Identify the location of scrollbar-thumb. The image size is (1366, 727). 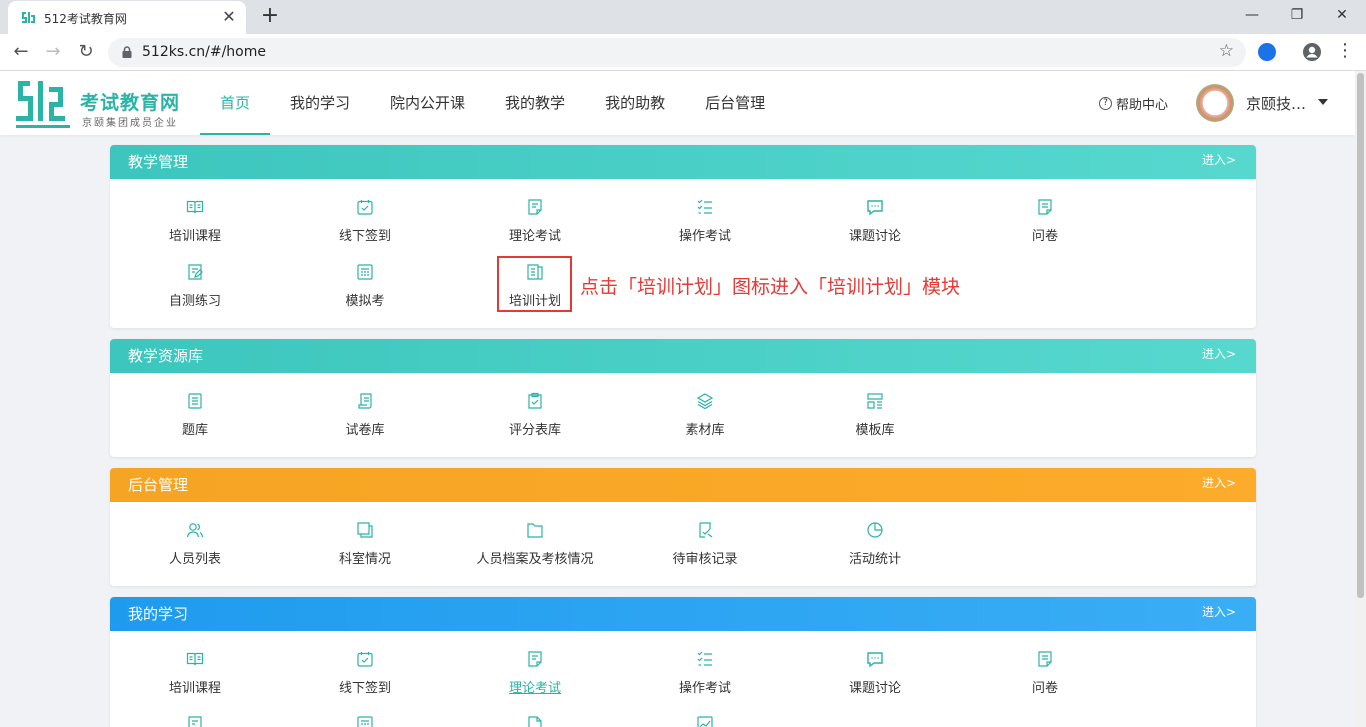
(1360, 335).